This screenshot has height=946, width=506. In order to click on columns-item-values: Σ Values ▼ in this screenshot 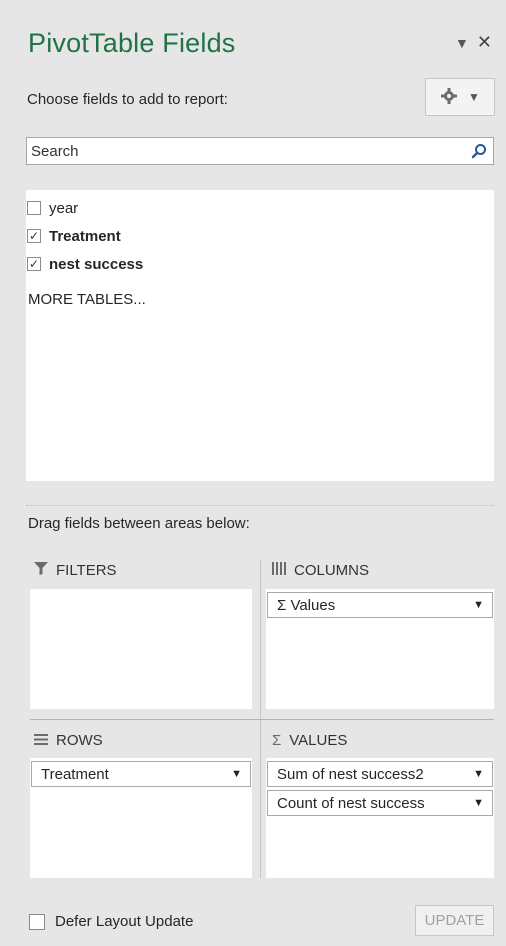, I will do `click(380, 605)`.